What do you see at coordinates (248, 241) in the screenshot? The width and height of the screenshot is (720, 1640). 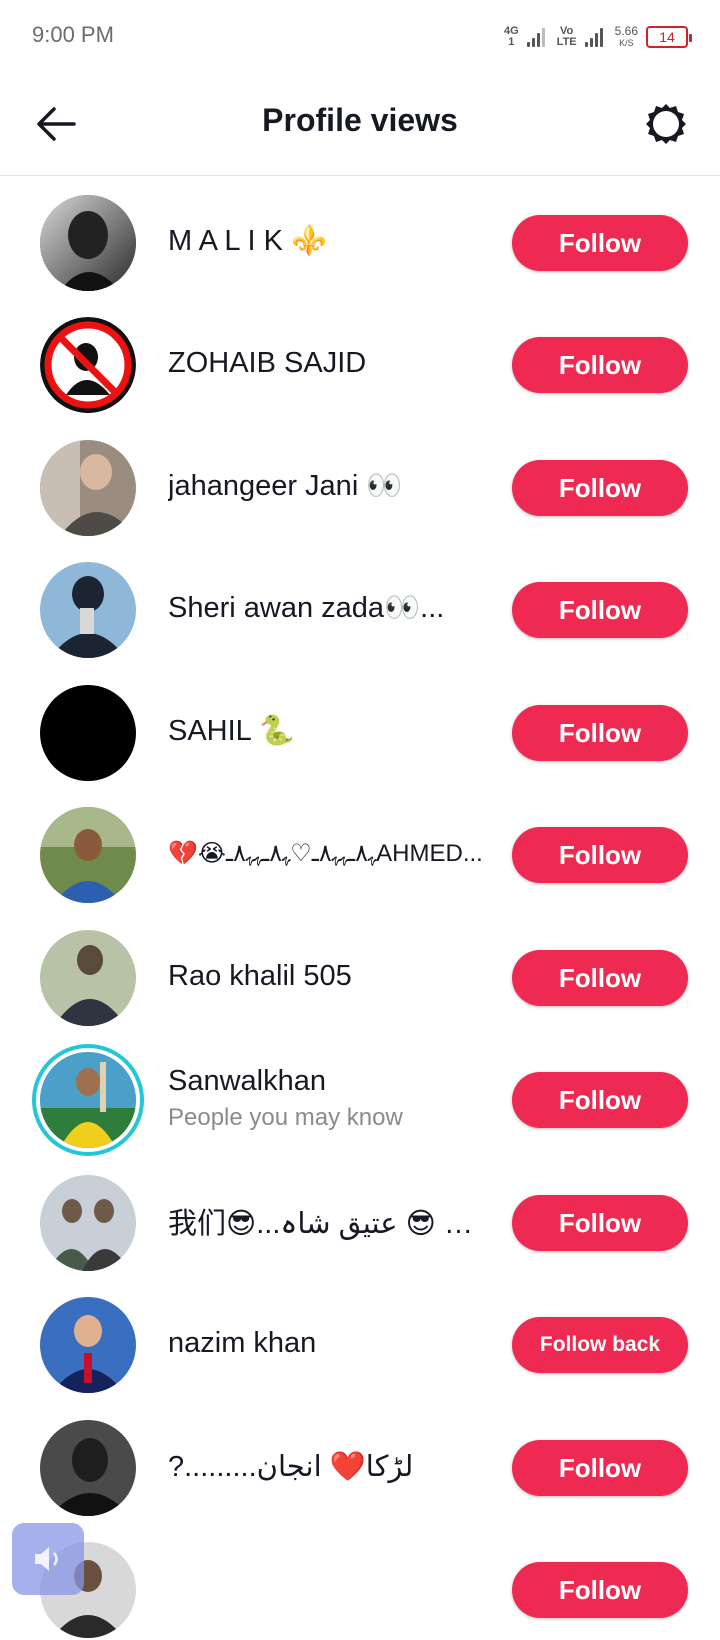 I see `user-name: M A L I K ⚜️` at bounding box center [248, 241].